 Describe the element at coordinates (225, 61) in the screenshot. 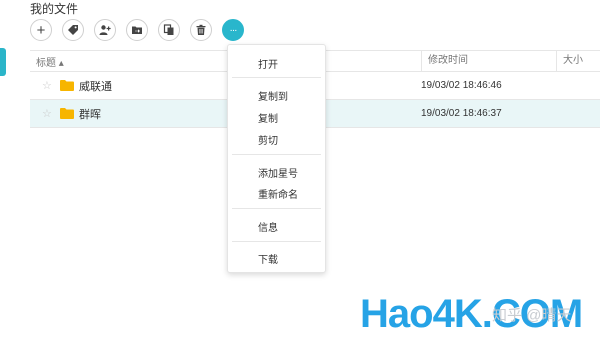

I see `column-header-title: 标题 ▴` at that location.